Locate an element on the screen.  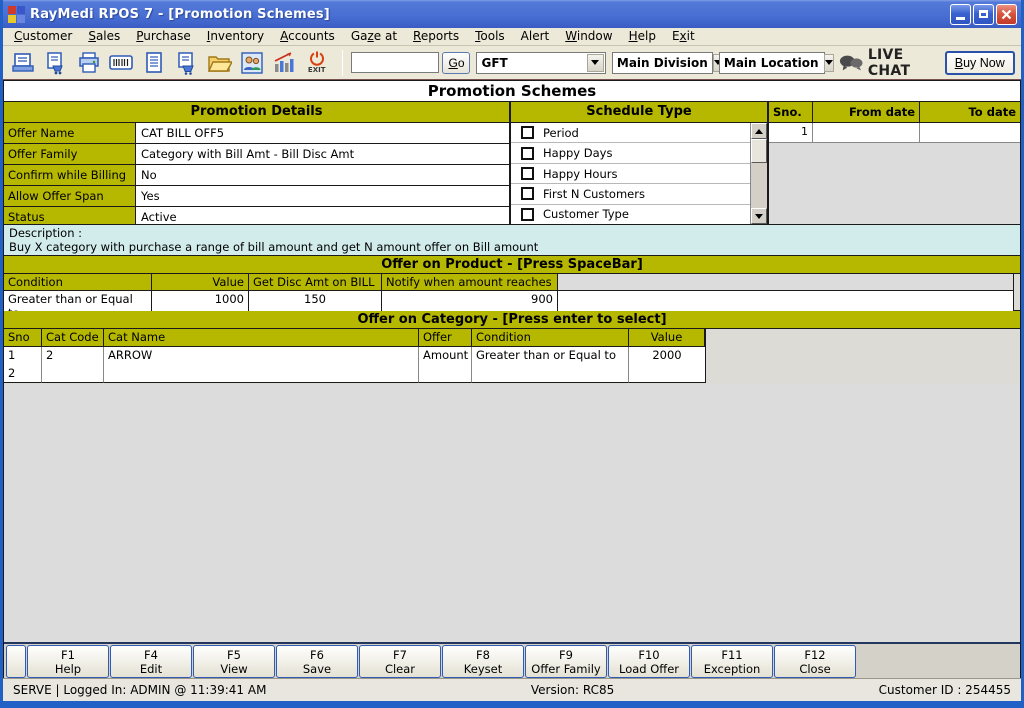
f4-edit-button: F4 Edit is located at coordinates (151, 661).